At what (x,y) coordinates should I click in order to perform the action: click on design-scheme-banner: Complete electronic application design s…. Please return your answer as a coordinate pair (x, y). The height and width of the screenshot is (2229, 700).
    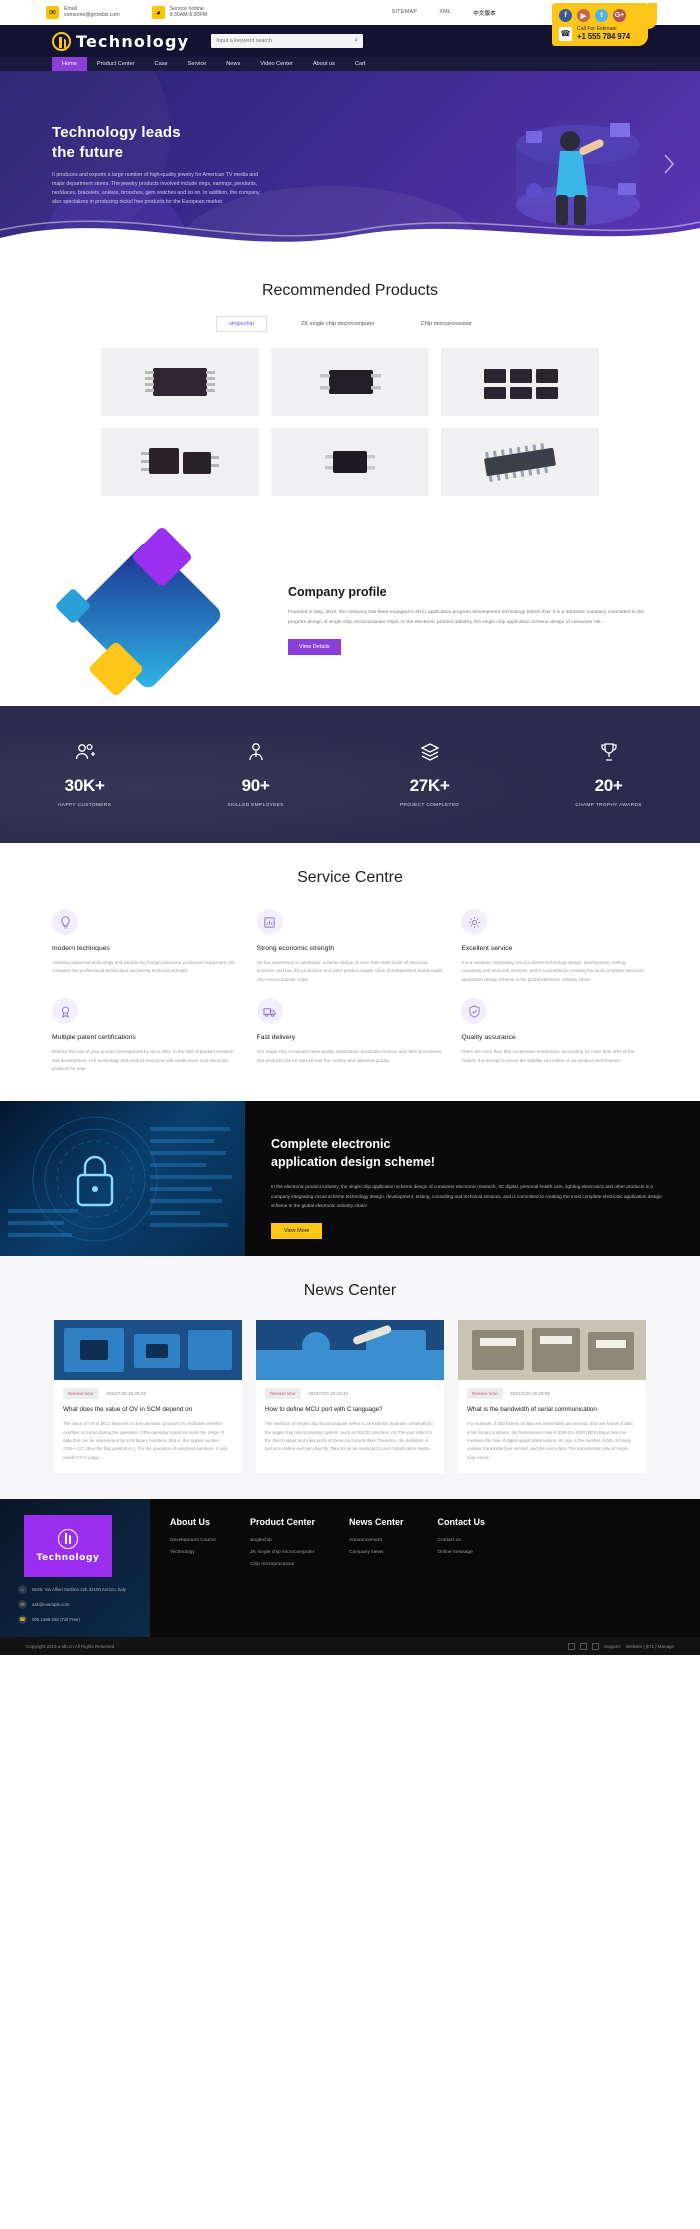
    Looking at the image, I should click on (350, 1179).